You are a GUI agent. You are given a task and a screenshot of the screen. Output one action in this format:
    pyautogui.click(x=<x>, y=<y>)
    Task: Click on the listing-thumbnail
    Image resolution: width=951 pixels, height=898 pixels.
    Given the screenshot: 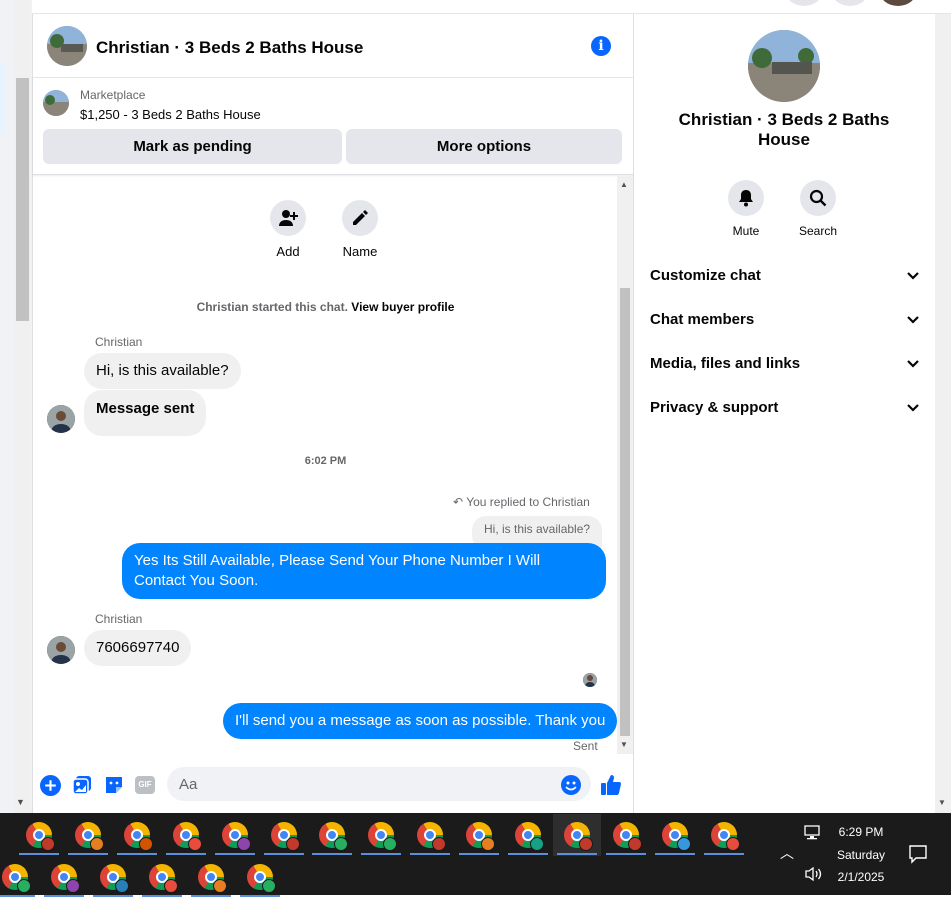 What is the action you would take?
    pyautogui.click(x=56, y=103)
    